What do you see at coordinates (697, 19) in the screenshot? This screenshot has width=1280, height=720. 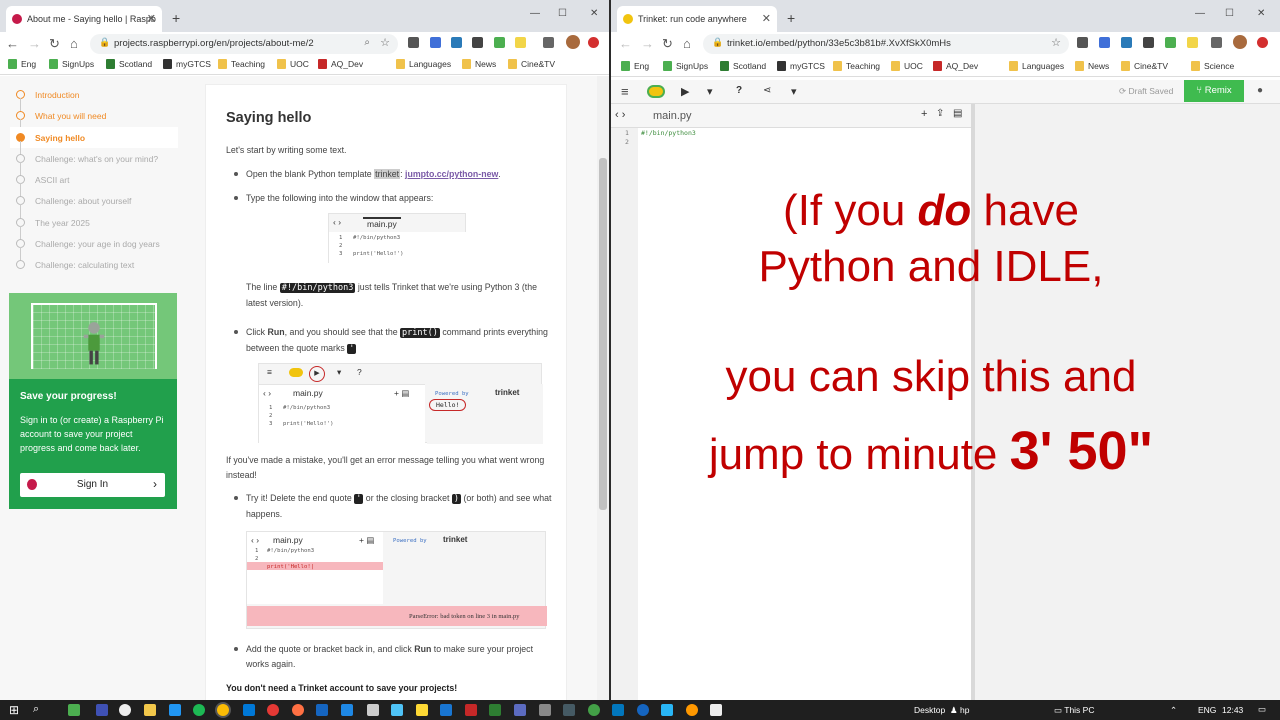 I see `tab-trinket: Trinket: run code anywhere ✕` at bounding box center [697, 19].